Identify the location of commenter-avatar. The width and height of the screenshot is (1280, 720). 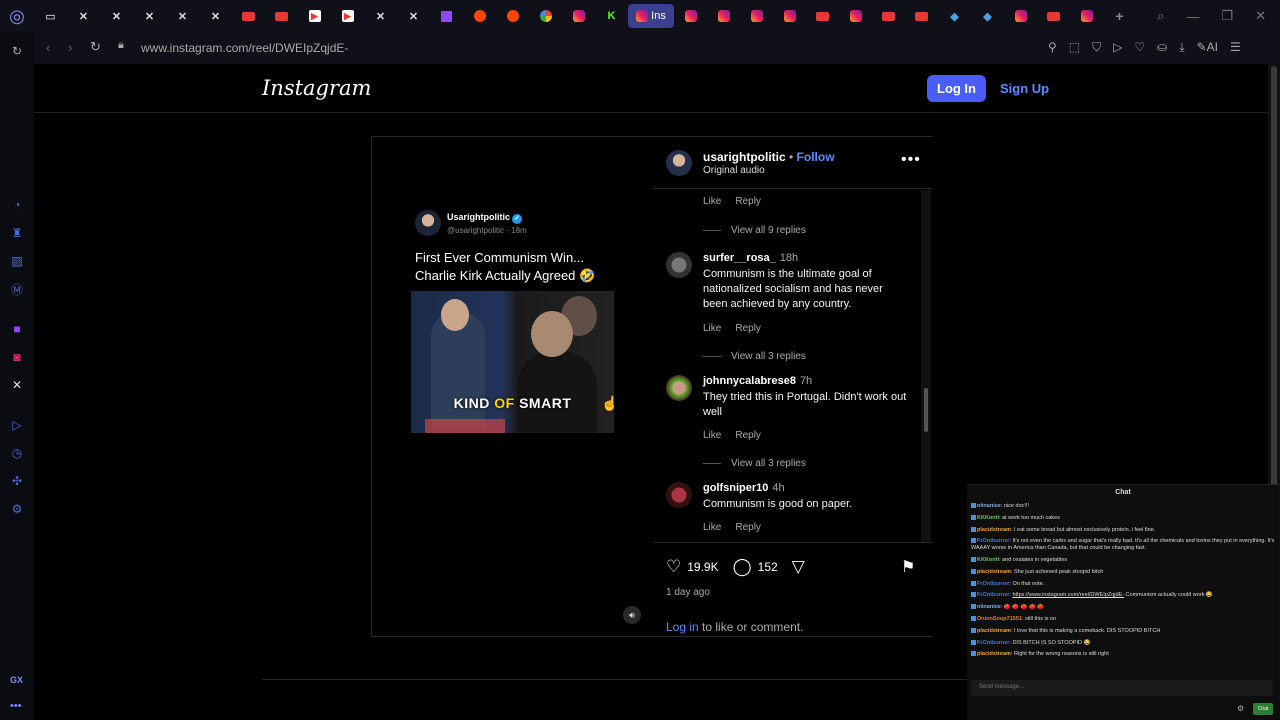
(679, 388).